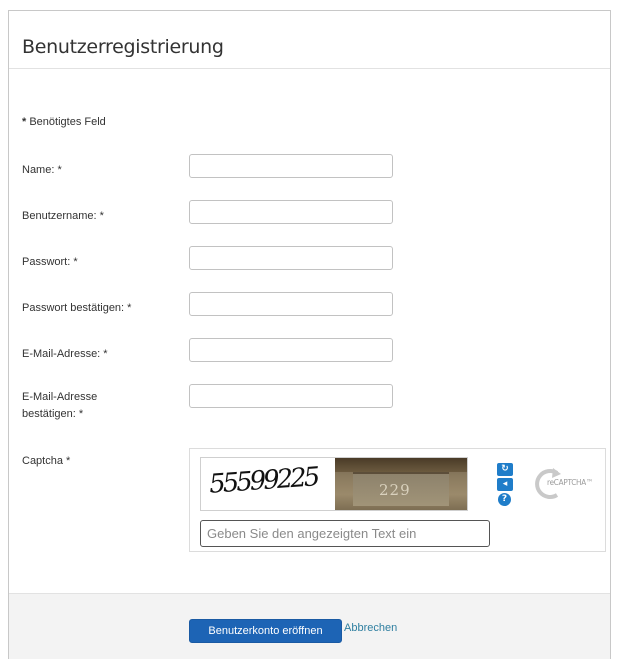 This screenshot has width=619, height=659. I want to click on confirm-email-label-line1: E-Mail-Adresse, so click(60, 397).